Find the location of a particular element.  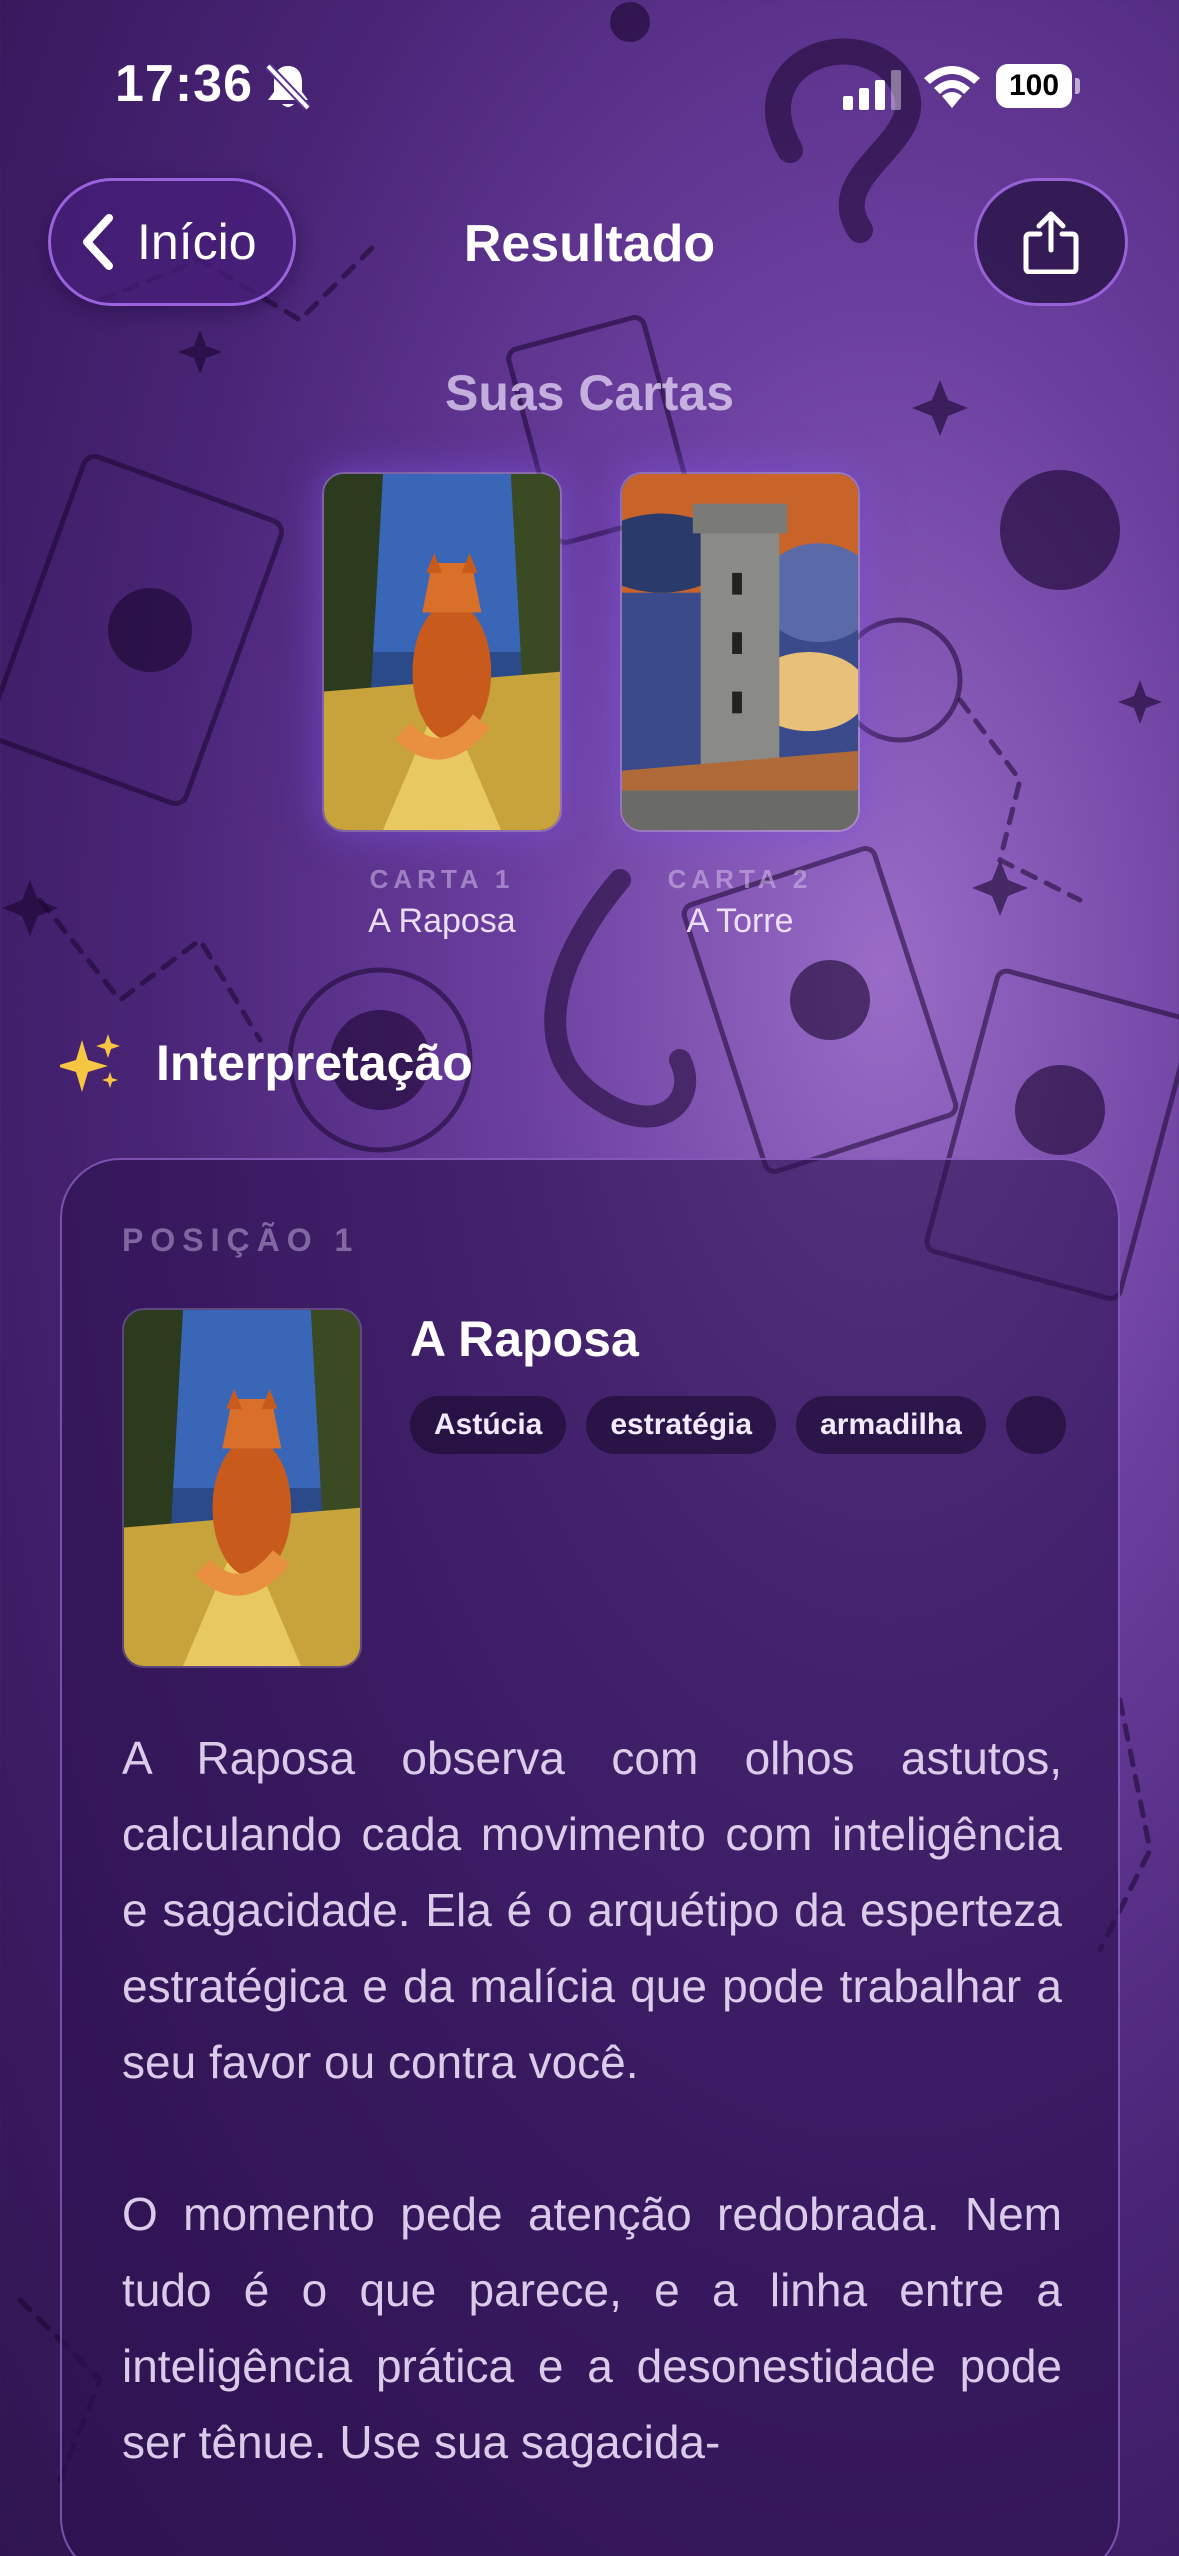

share-icon is located at coordinates (1051, 242).